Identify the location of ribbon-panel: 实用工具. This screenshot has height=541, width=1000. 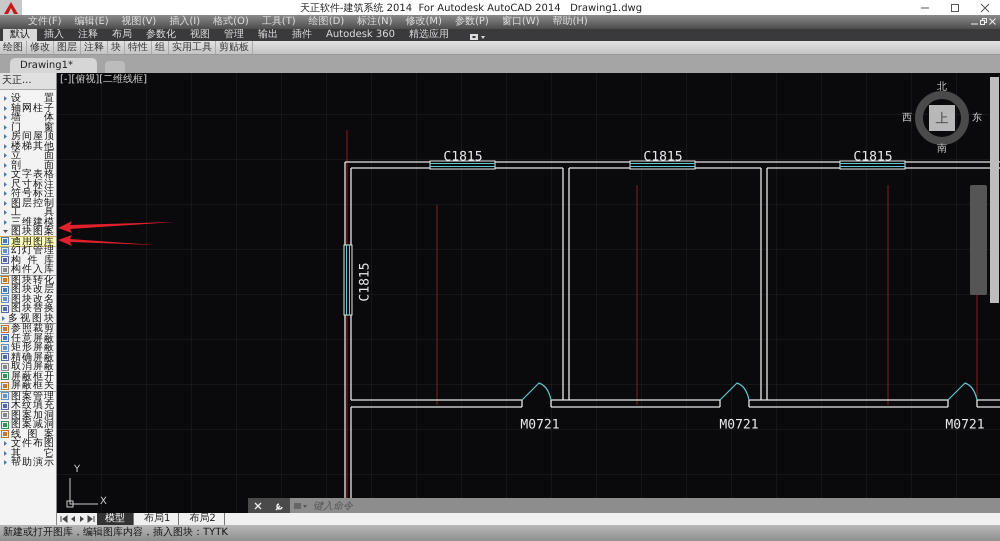
(192, 47).